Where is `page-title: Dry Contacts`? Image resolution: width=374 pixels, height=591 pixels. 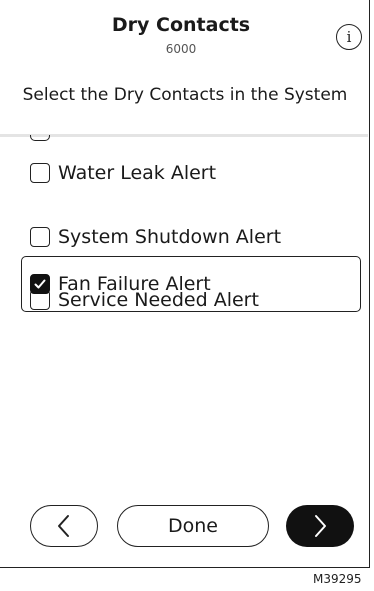
page-title: Dry Contacts is located at coordinates (181, 25).